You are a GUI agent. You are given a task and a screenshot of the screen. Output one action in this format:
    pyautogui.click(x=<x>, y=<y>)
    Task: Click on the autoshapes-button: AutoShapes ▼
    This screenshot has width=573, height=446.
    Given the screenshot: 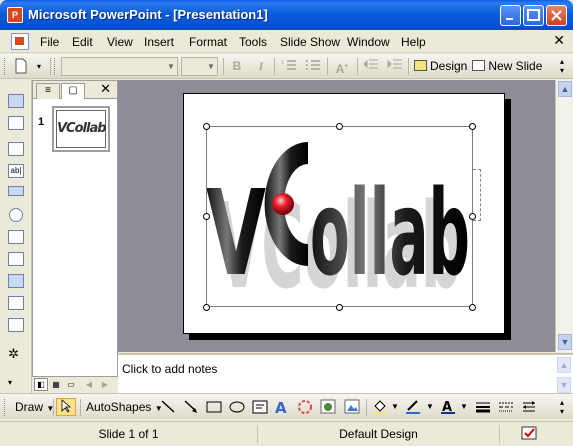 What is the action you would take?
    pyautogui.click(x=124, y=407)
    